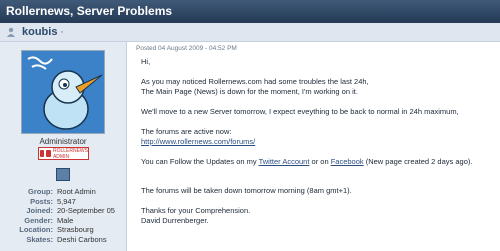 The height and width of the screenshot is (251, 500). I want to click on avatar, so click(63, 92).